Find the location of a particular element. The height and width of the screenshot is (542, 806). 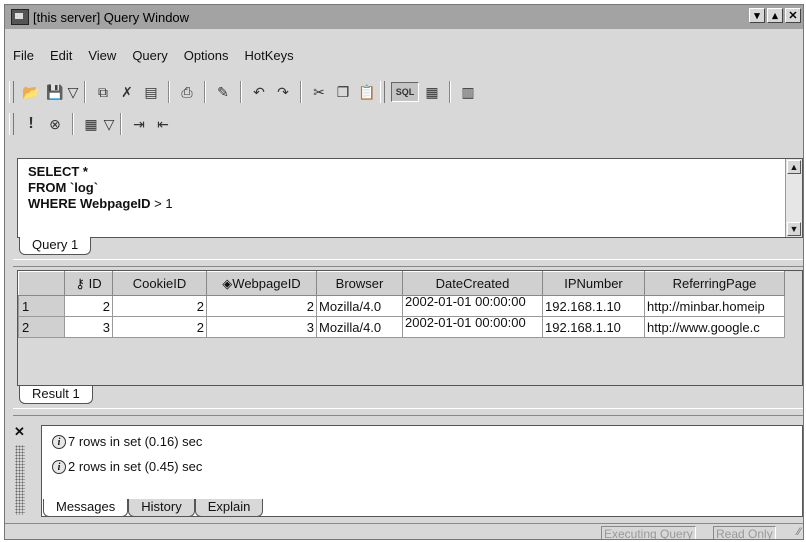

tab-result-1: Result 1 is located at coordinates (56, 395).